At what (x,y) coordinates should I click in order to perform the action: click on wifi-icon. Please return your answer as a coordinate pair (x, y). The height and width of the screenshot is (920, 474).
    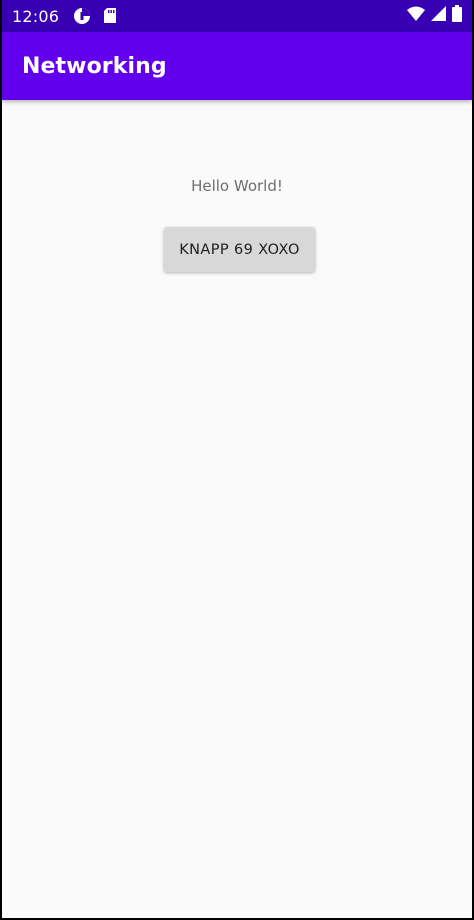
    Looking at the image, I should click on (416, 16).